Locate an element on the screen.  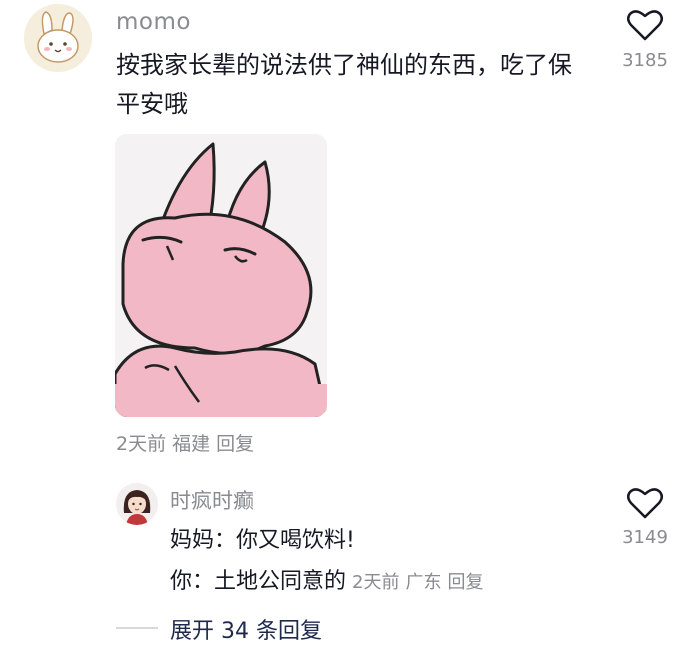
comment-meta: 2天前 福建 回复 is located at coordinates (185, 442).